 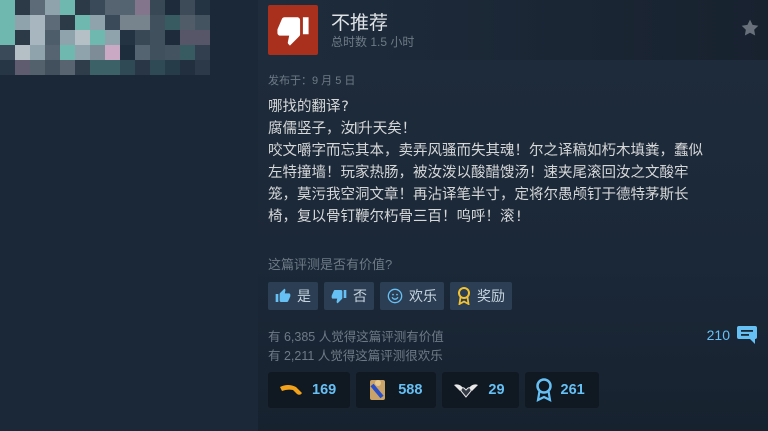 What do you see at coordinates (283, 295) in the screenshot?
I see `thumbs-up-icon` at bounding box center [283, 295].